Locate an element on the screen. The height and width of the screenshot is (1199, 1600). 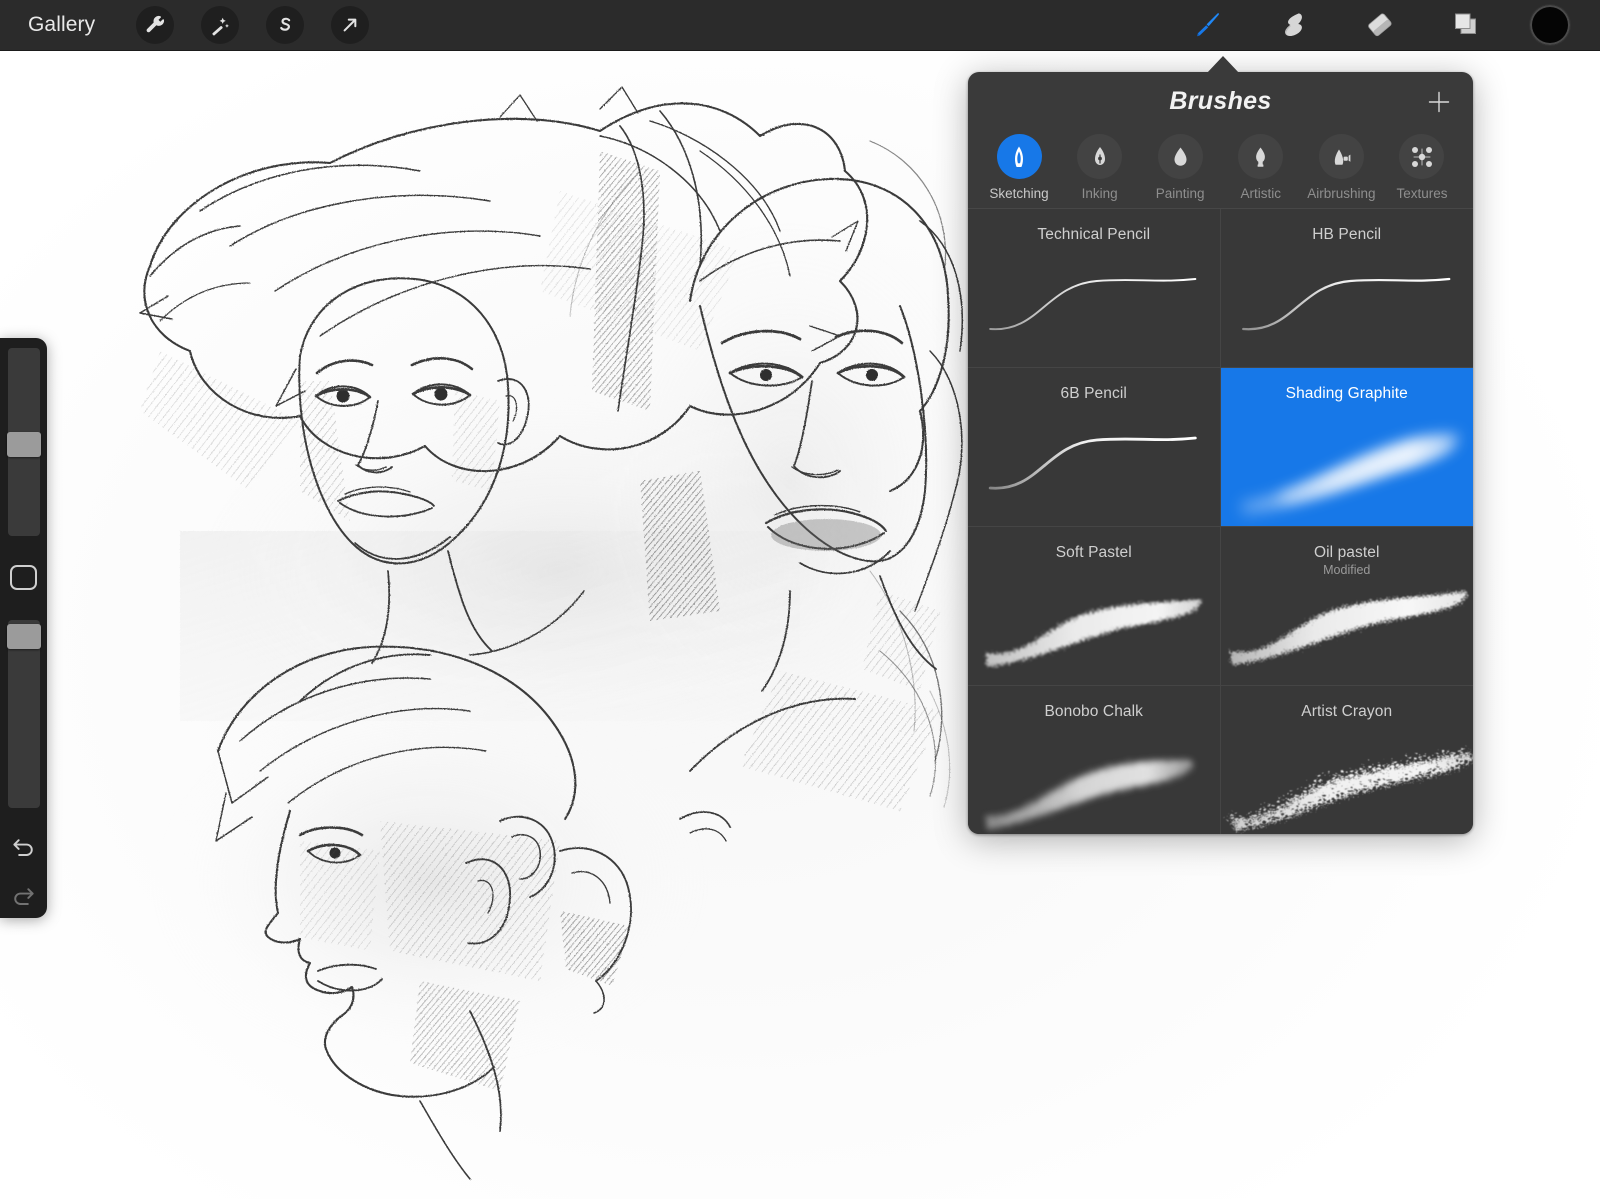
right-tool-group is located at coordinates (1378, 25).